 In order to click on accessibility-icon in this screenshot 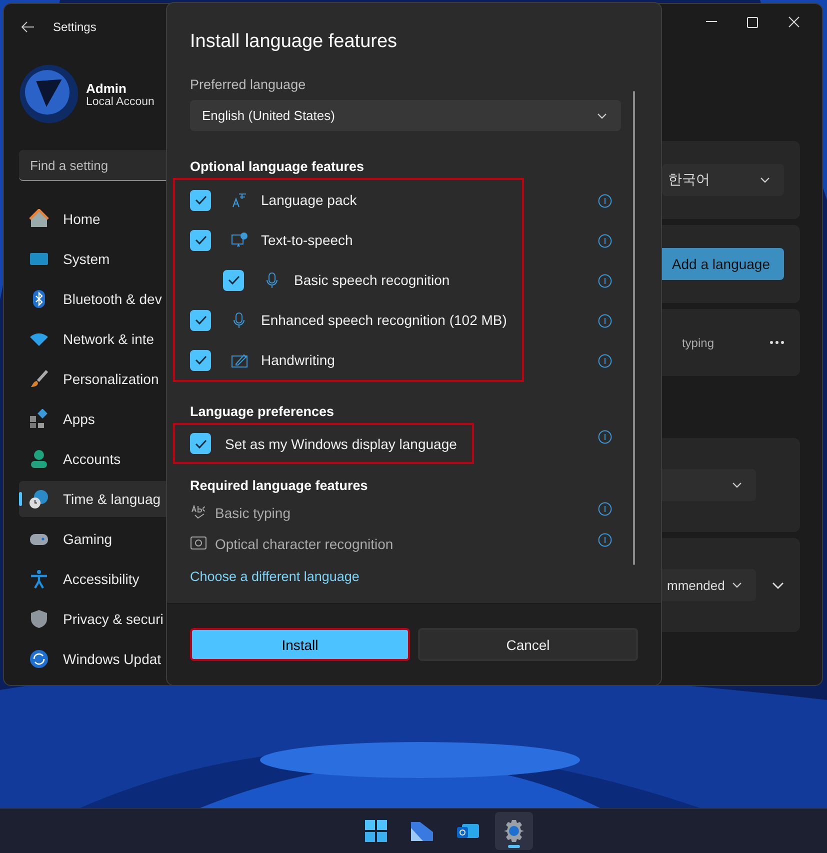, I will do `click(39, 579)`.